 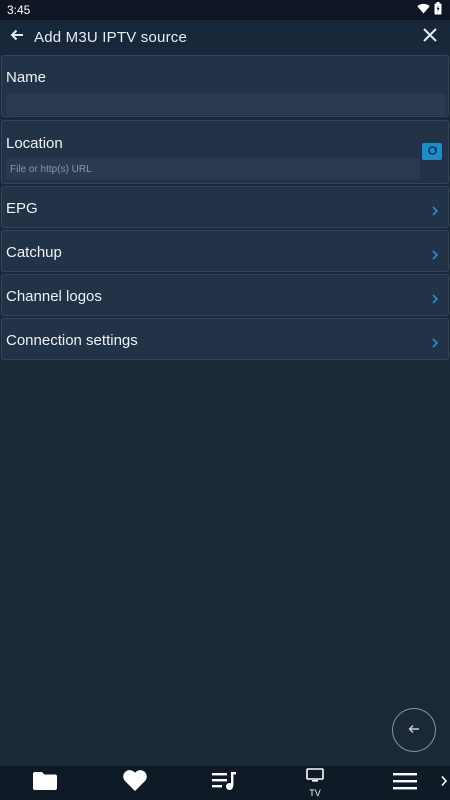 I want to click on playlist-icon, so click(x=224, y=783).